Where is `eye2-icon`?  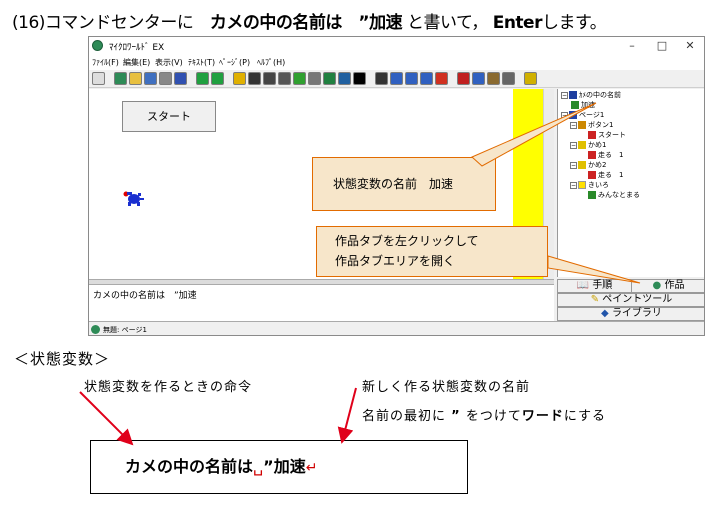 eye2-icon is located at coordinates (381, 78).